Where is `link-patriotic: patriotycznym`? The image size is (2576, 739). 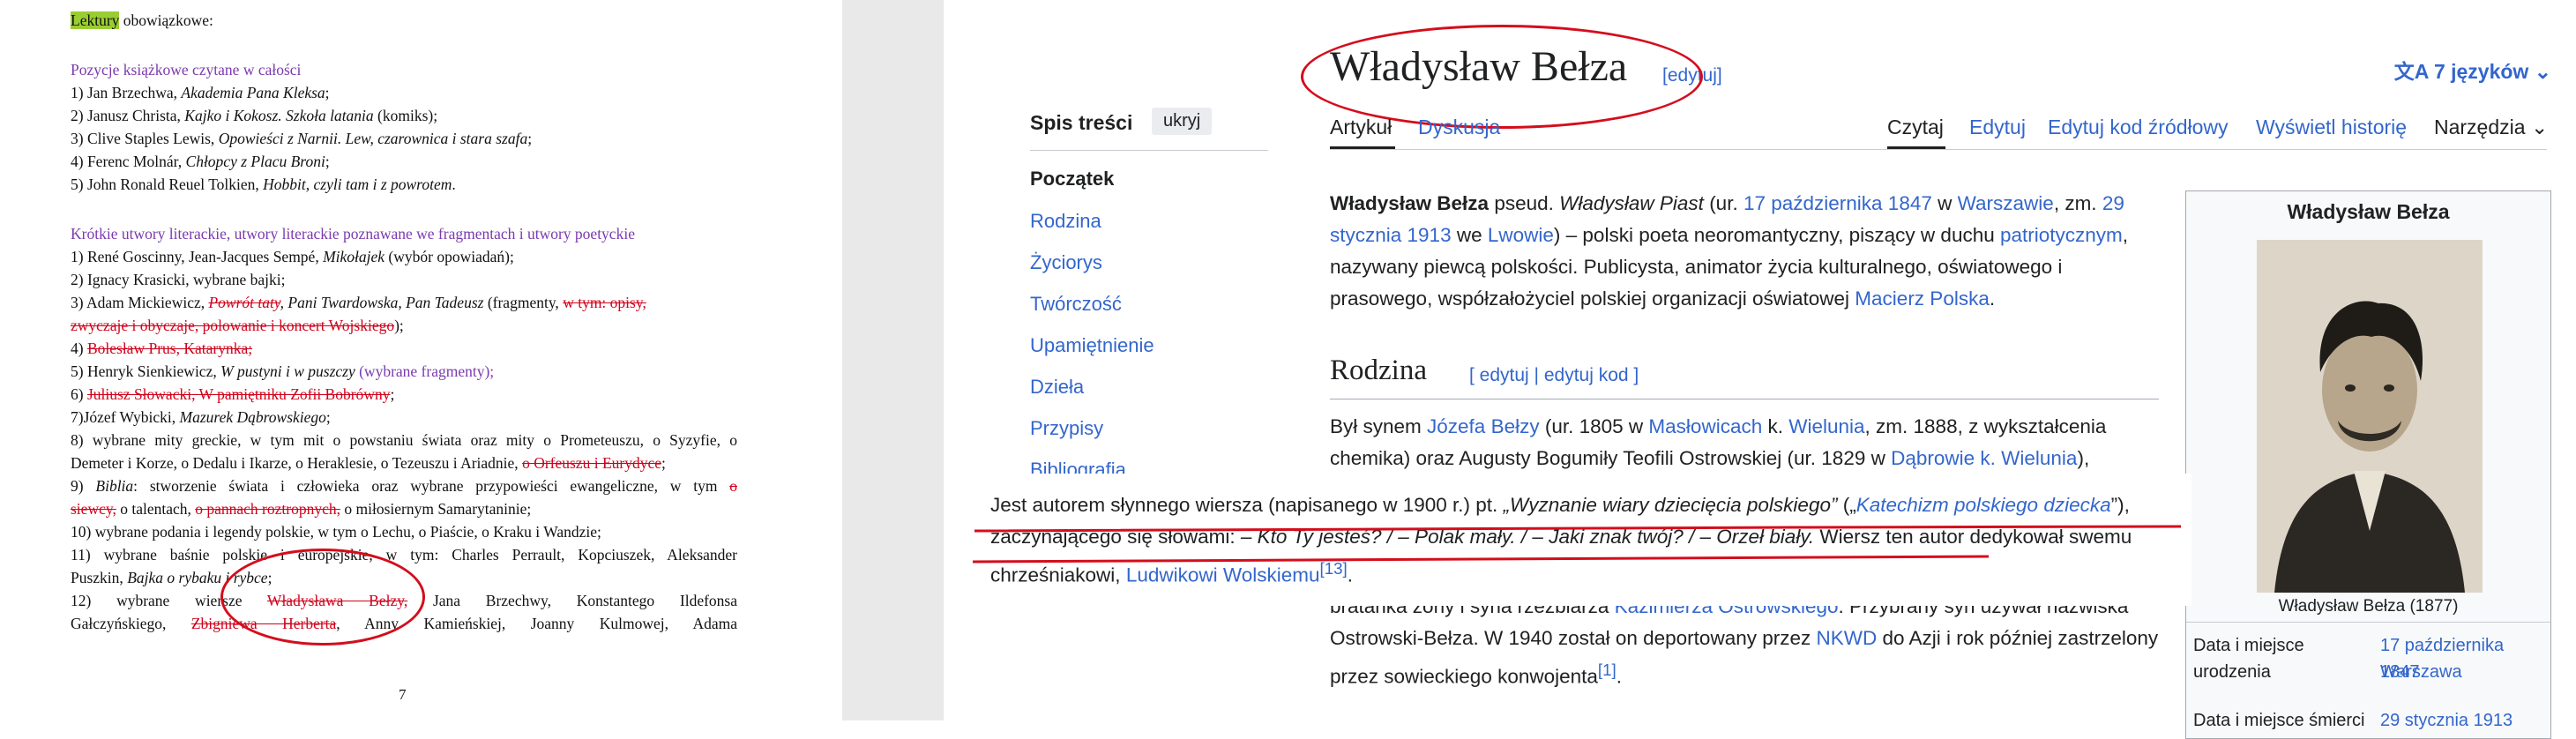
link-patriotic: patriotycznym is located at coordinates (2061, 235).